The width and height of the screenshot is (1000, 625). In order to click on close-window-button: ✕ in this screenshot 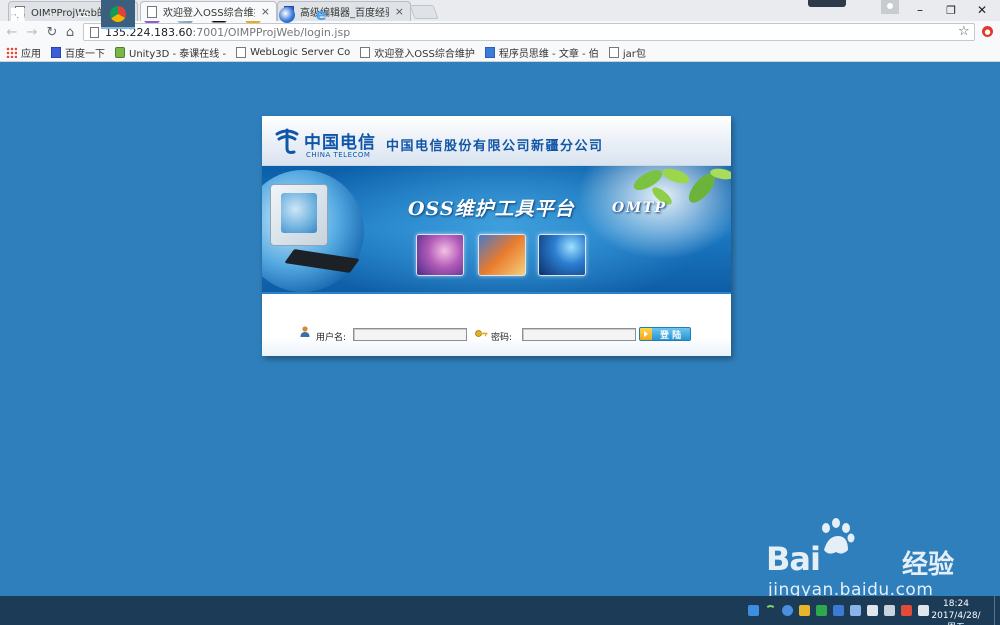, I will do `click(982, 10)`.